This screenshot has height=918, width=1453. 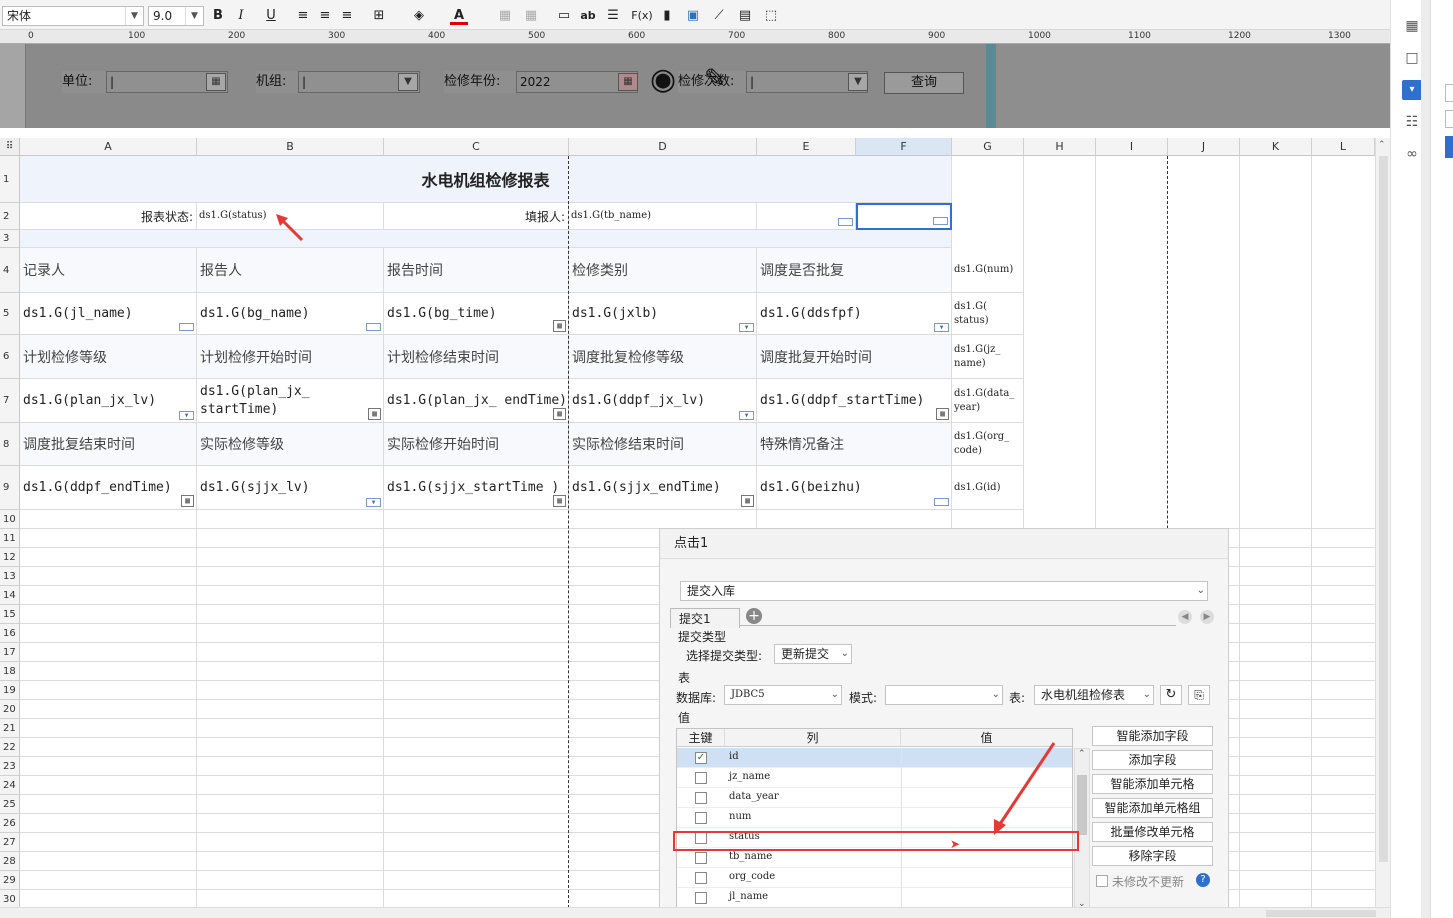 What do you see at coordinates (505, 16) in the screenshot?
I see `merge-icon: ▦` at bounding box center [505, 16].